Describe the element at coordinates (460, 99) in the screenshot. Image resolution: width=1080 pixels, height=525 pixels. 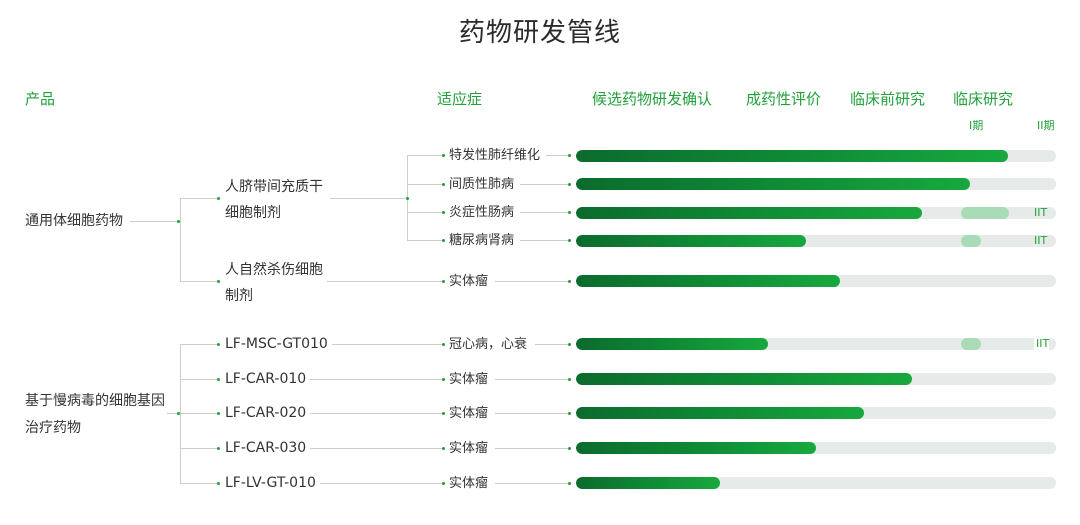
I see `header-indication: 适应症` at that location.